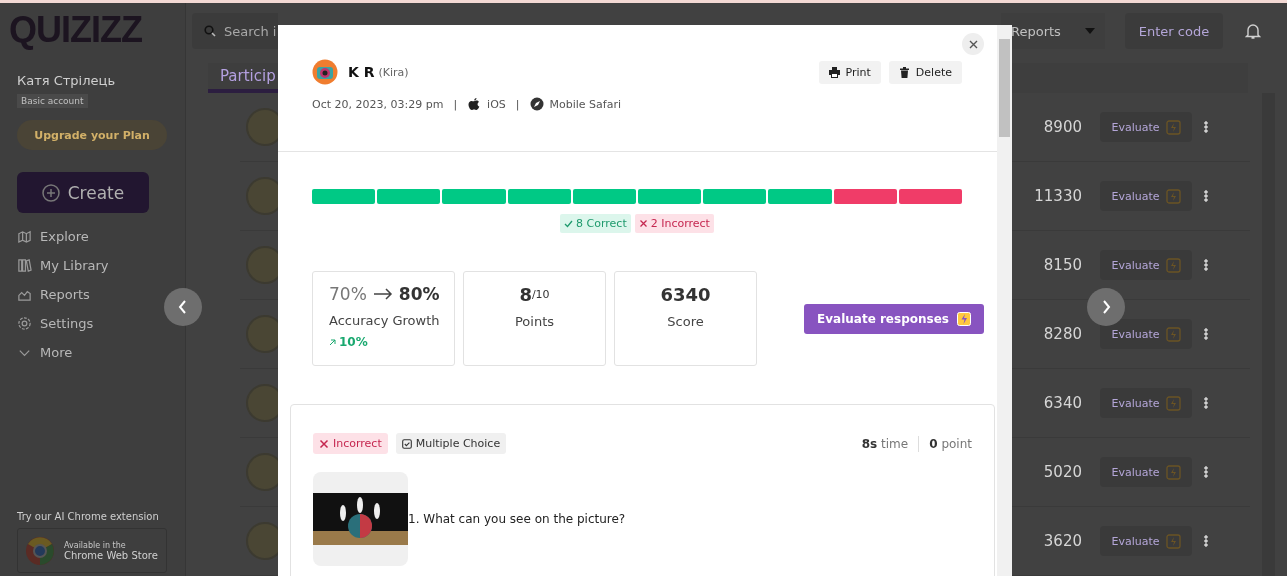 The image size is (1287, 576). Describe the element at coordinates (111, 555) in the screenshot. I see `store-name: Chrome Web Store` at that location.